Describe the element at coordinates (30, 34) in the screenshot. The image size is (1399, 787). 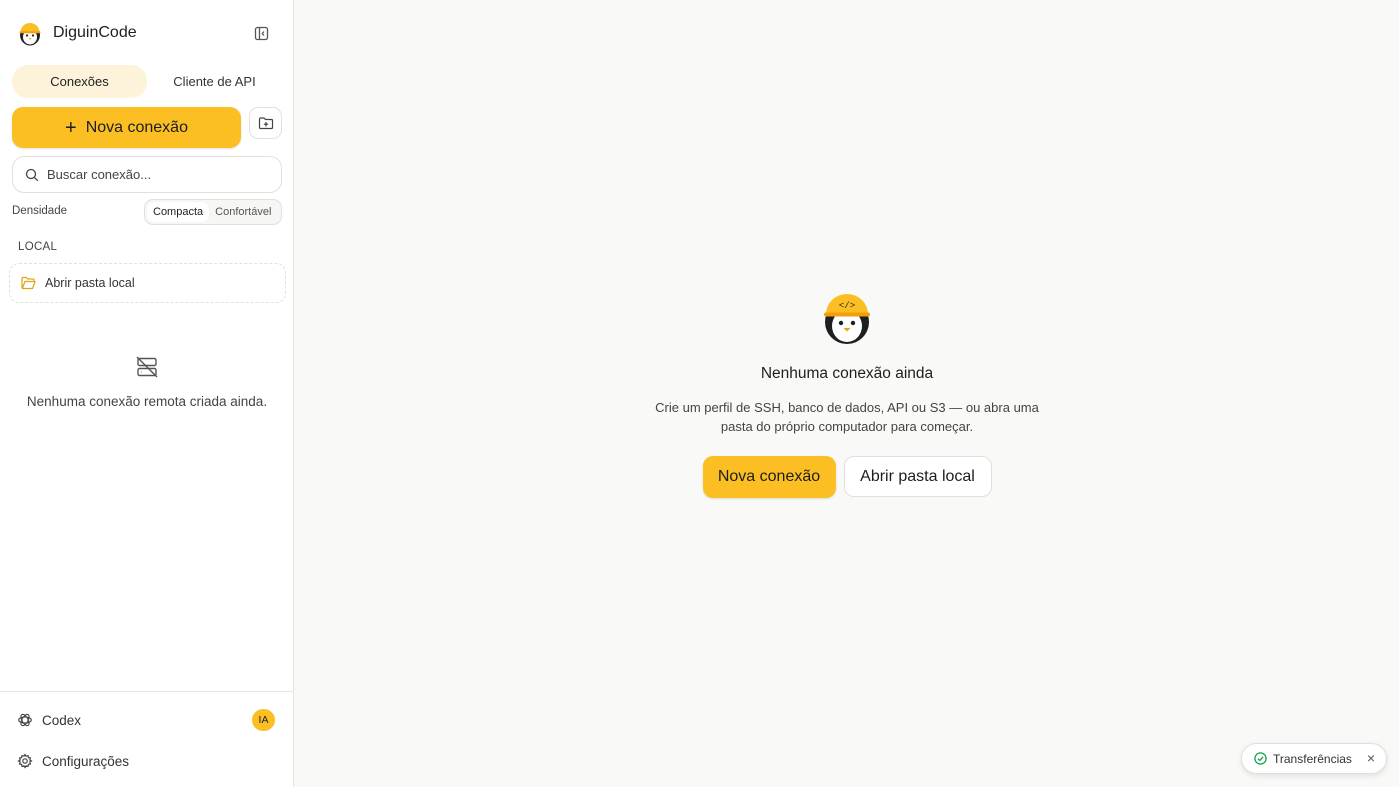
I see `penguin-logo-icon` at that location.